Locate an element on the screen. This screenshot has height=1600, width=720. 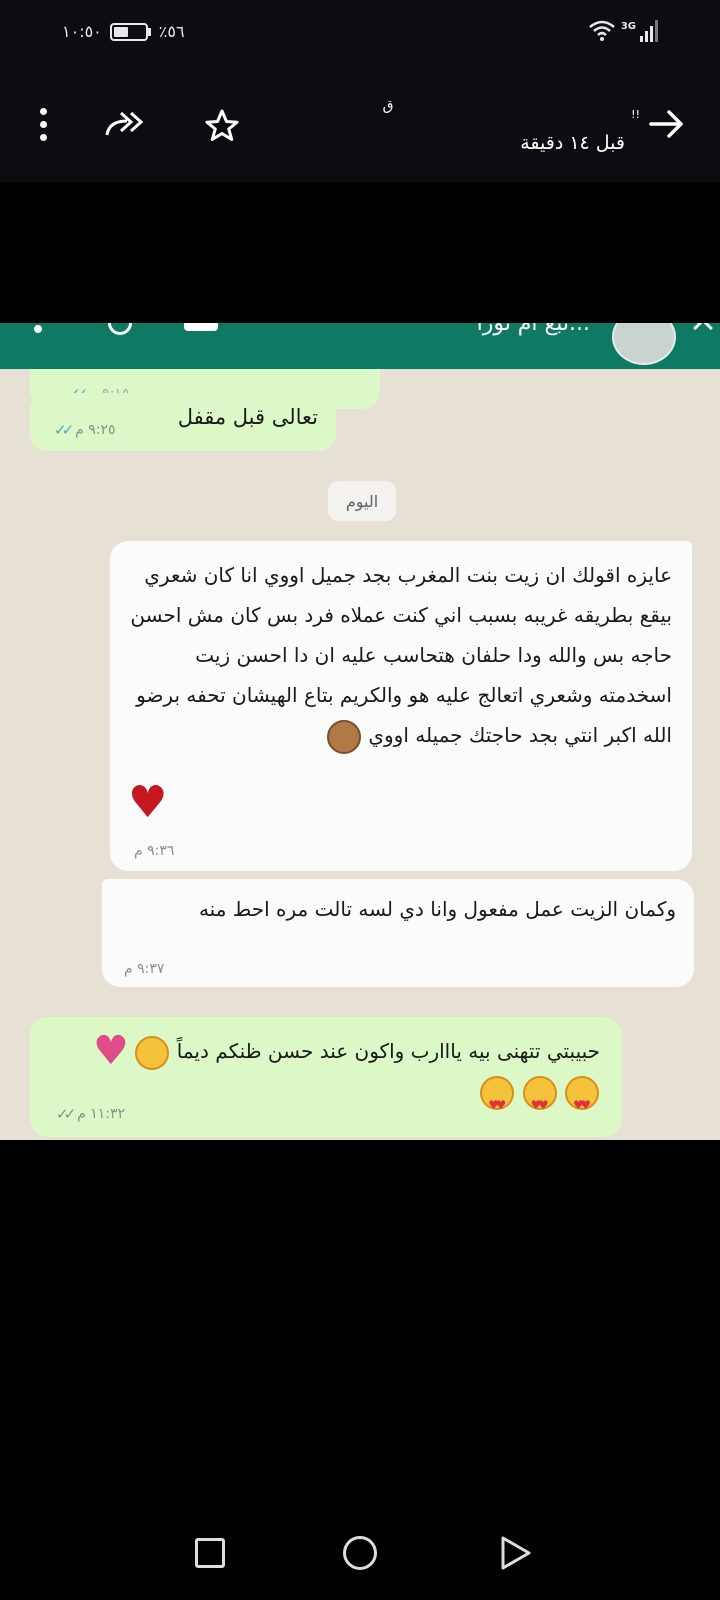
home-button is located at coordinates (360, 1553).